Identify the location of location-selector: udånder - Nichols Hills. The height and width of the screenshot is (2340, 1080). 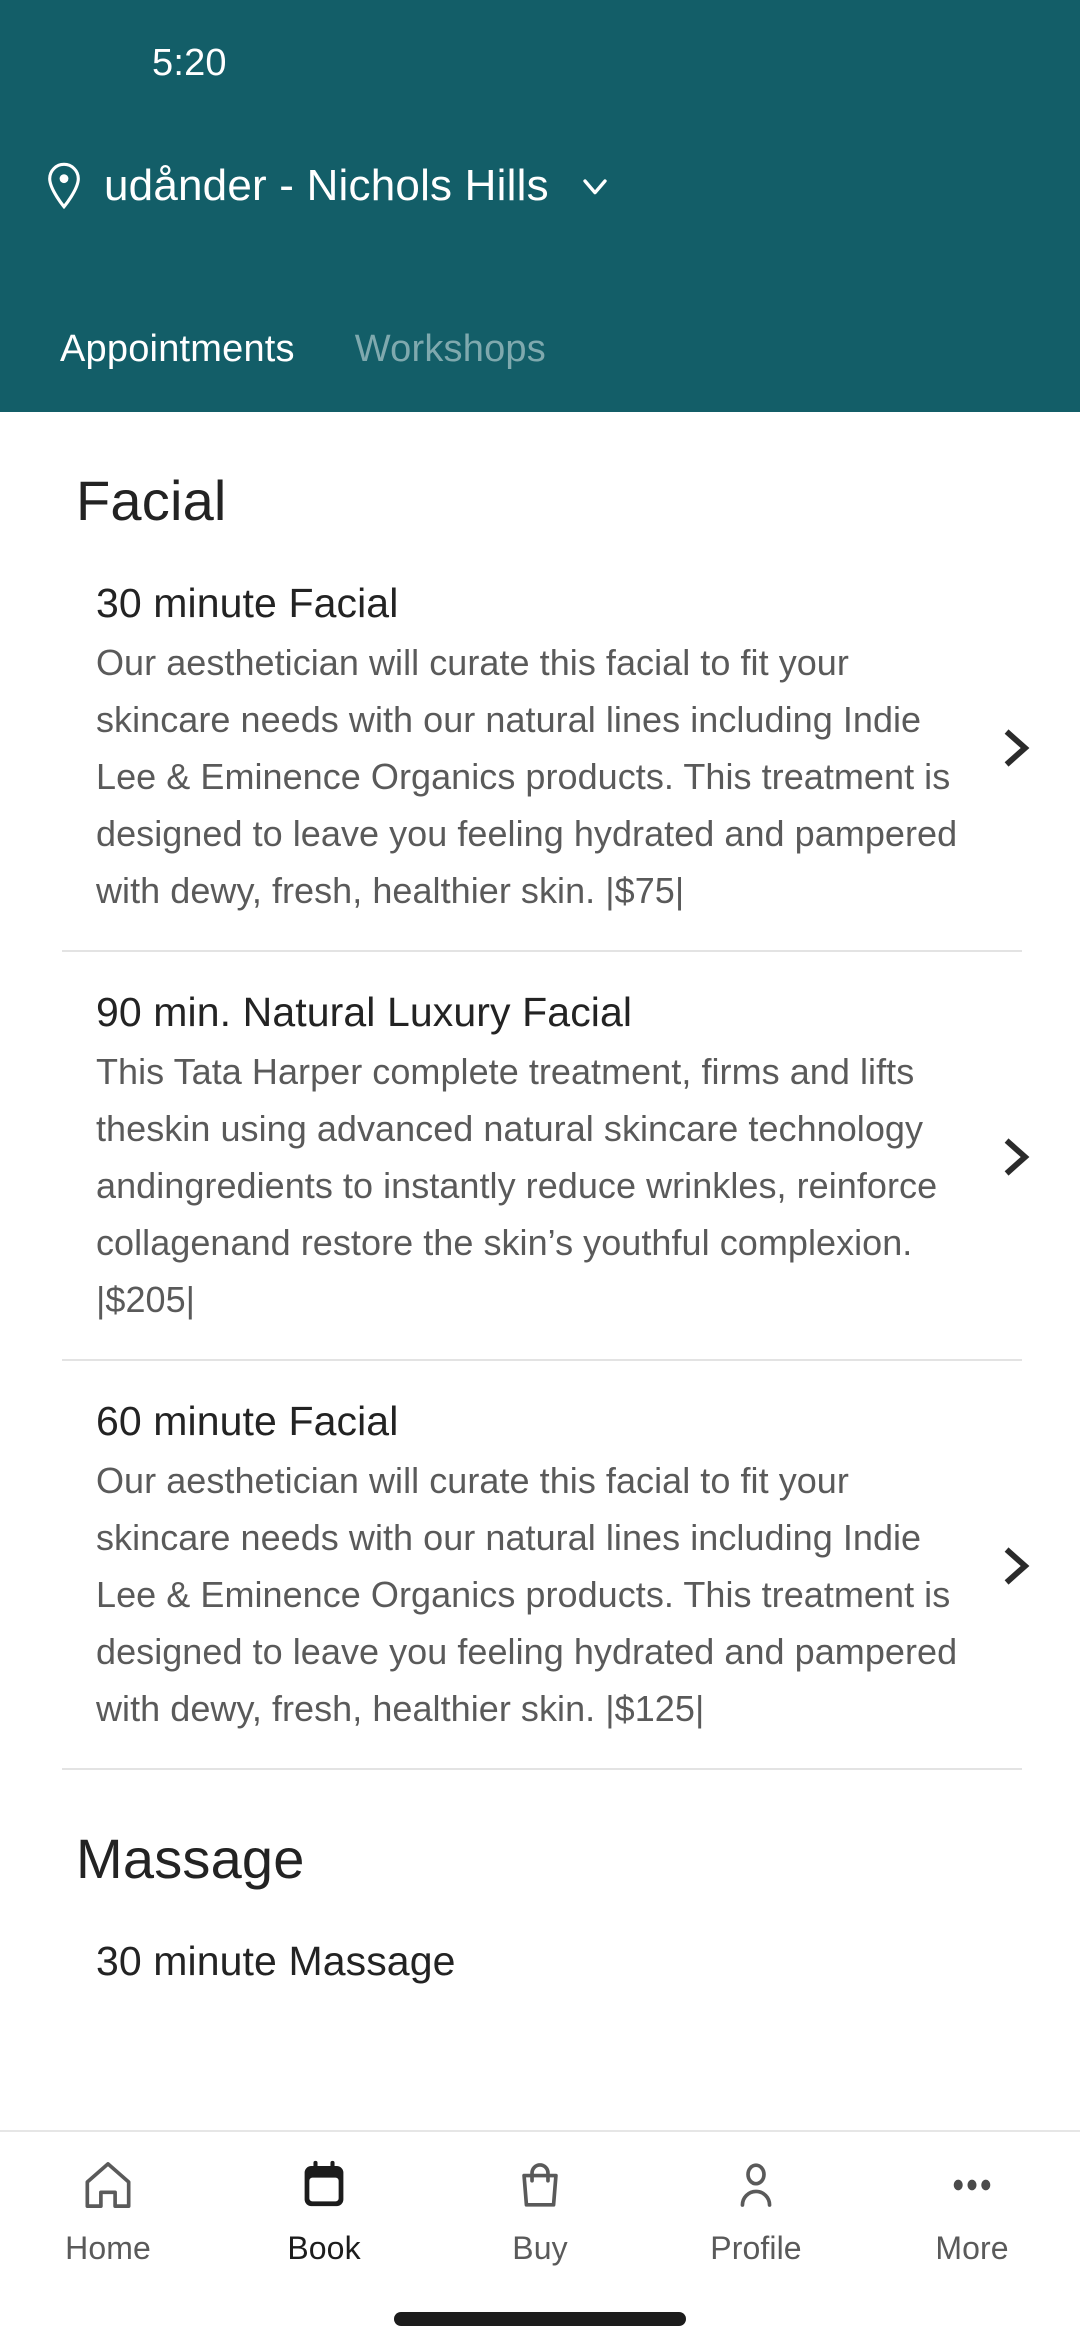
(540, 186).